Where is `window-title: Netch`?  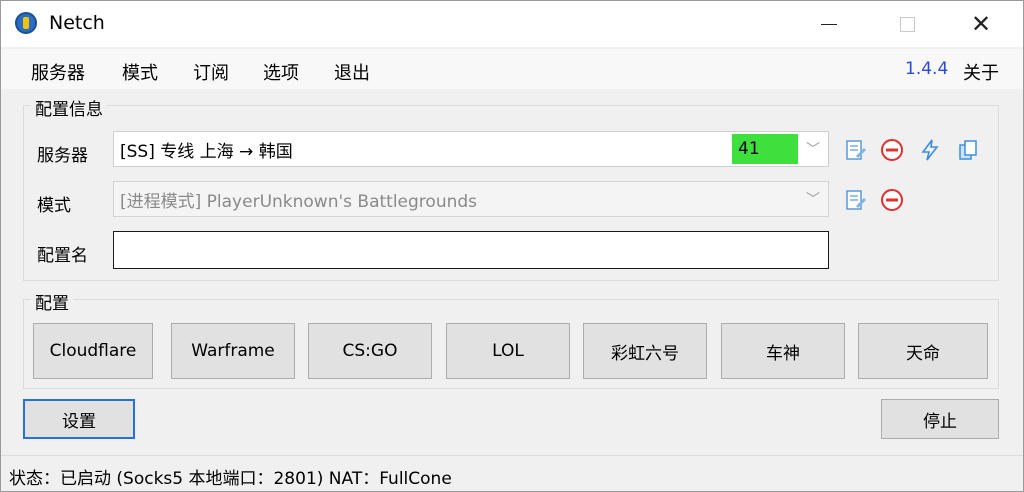
window-title: Netch is located at coordinates (77, 23).